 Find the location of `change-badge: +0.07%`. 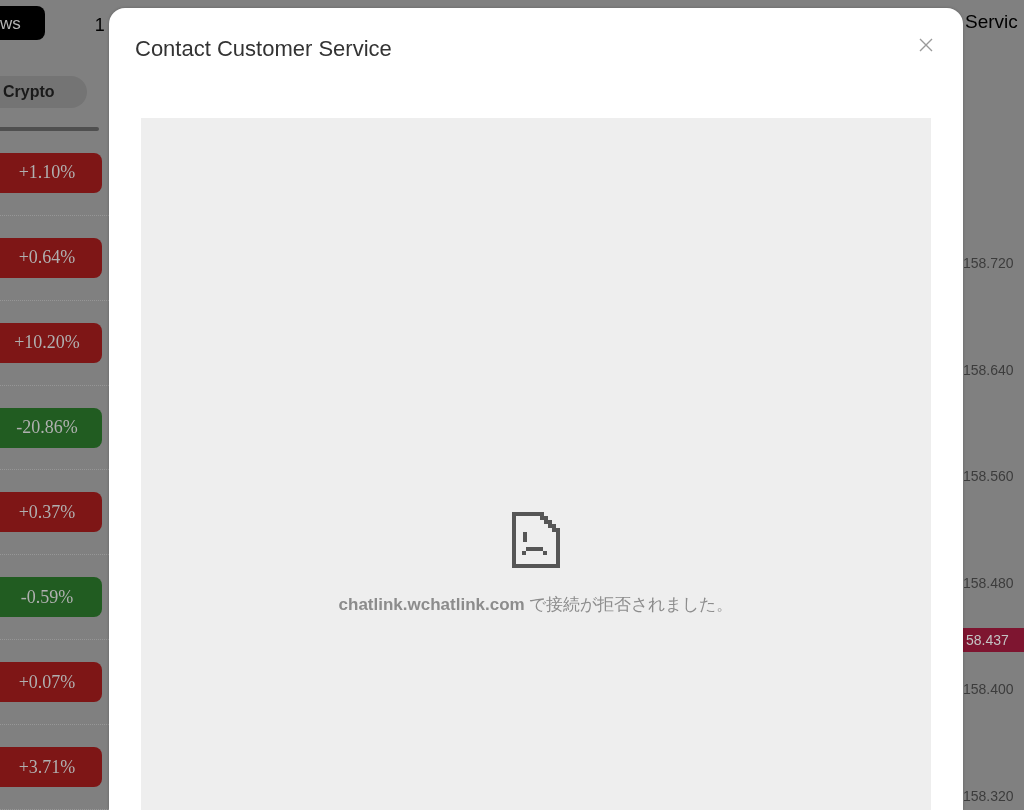

change-badge: +0.07% is located at coordinates (51, 682).